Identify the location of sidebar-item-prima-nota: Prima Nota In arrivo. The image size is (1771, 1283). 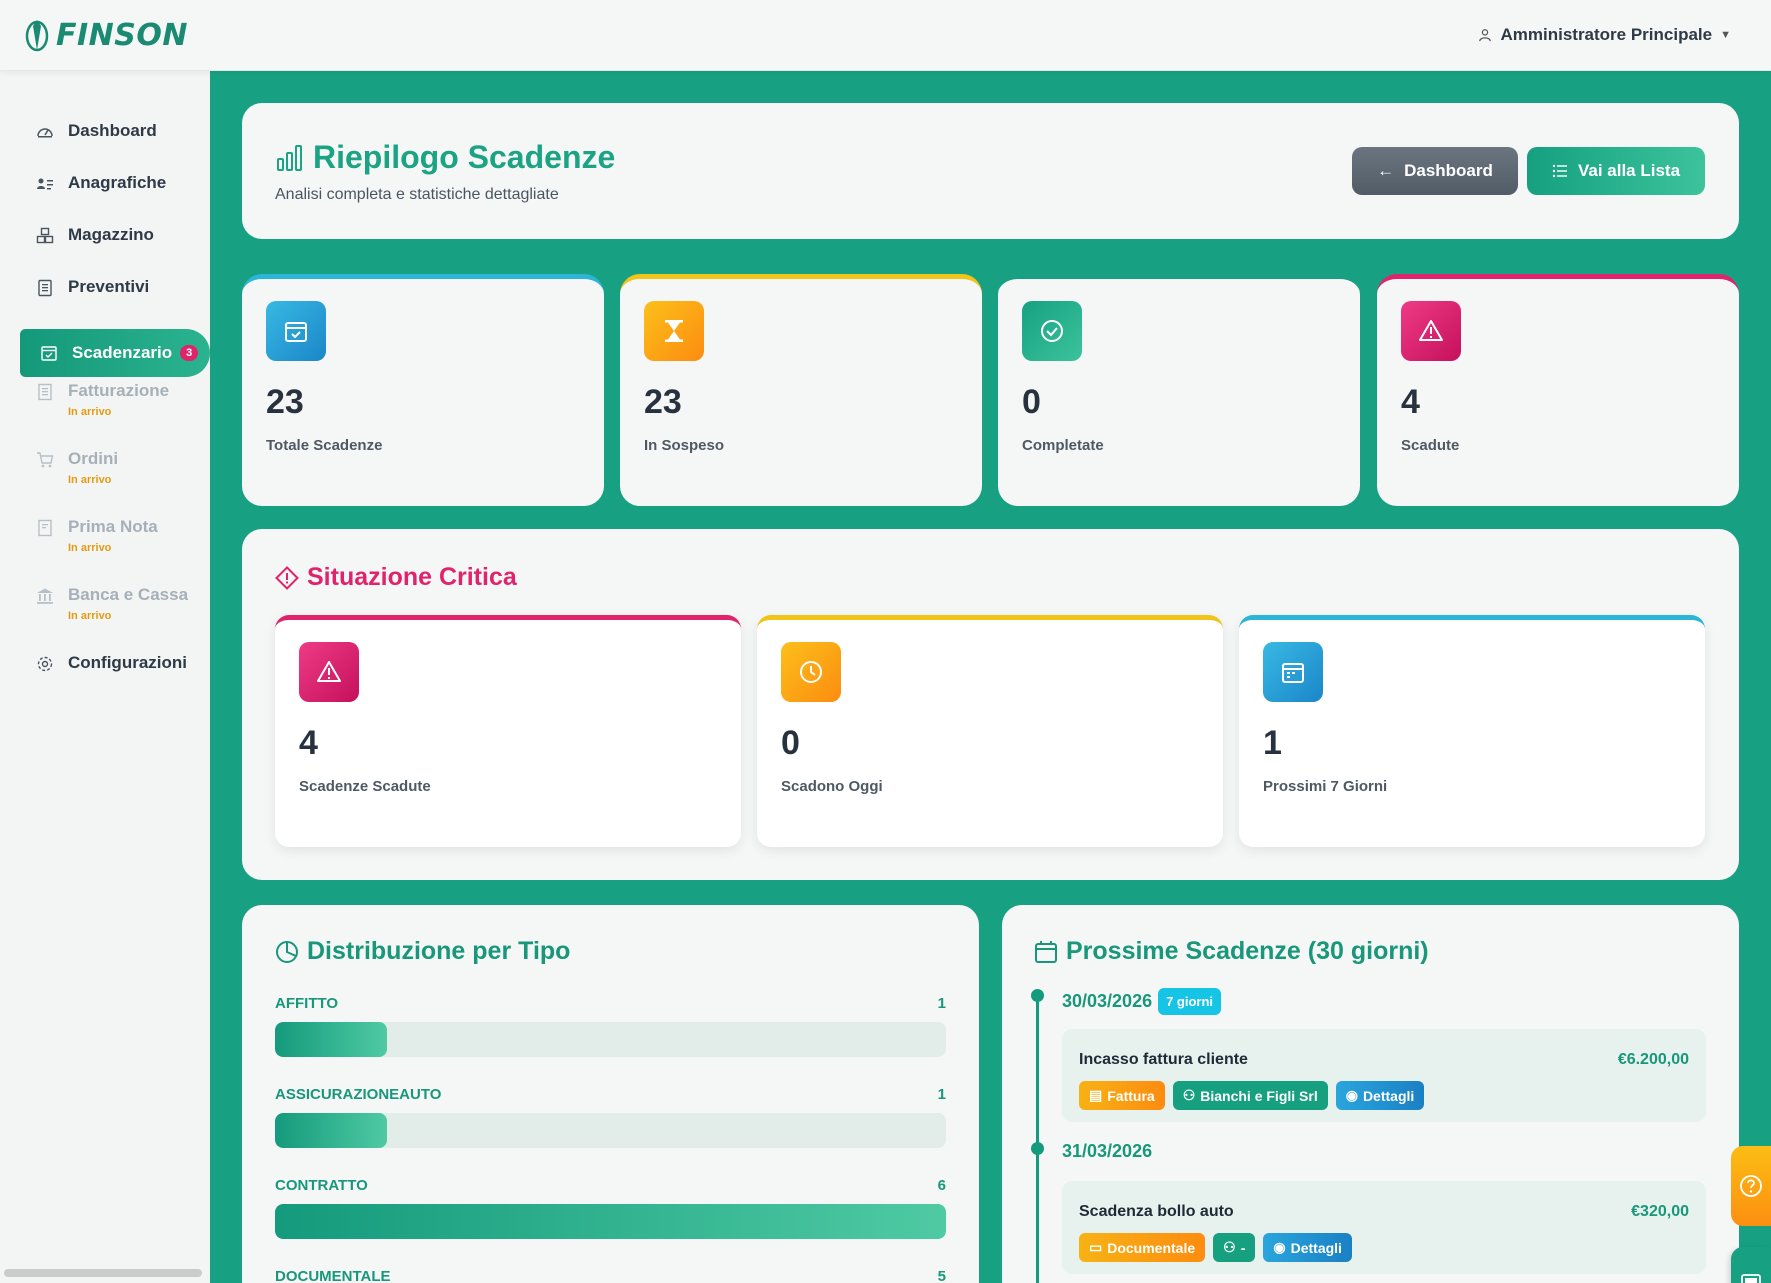
(105, 551).